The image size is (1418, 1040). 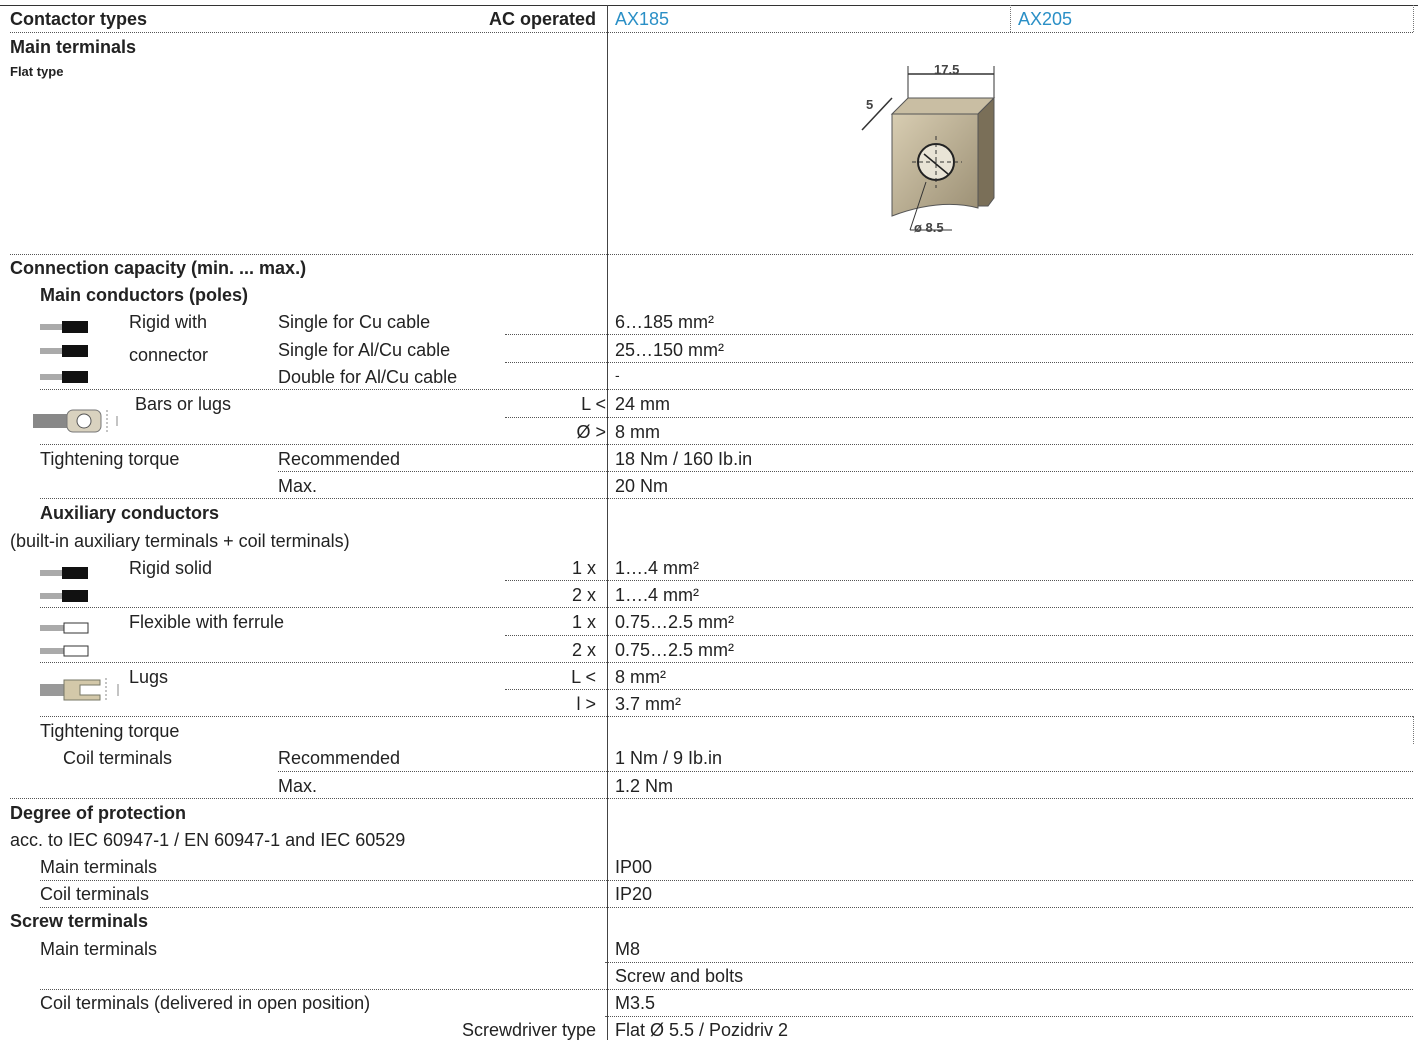 I want to click on lugs-i-label: l >, so click(x=586, y=704).